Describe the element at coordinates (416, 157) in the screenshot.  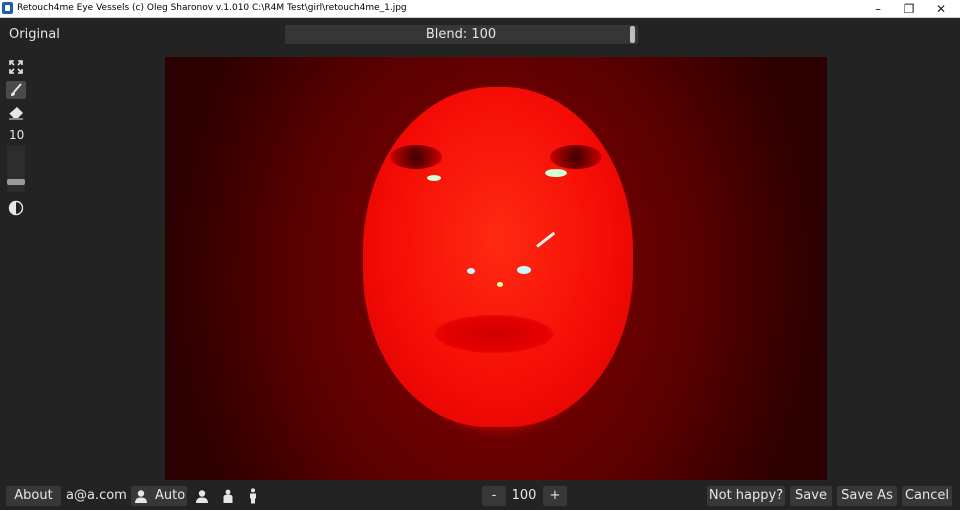
I see `photo-left-eye` at that location.